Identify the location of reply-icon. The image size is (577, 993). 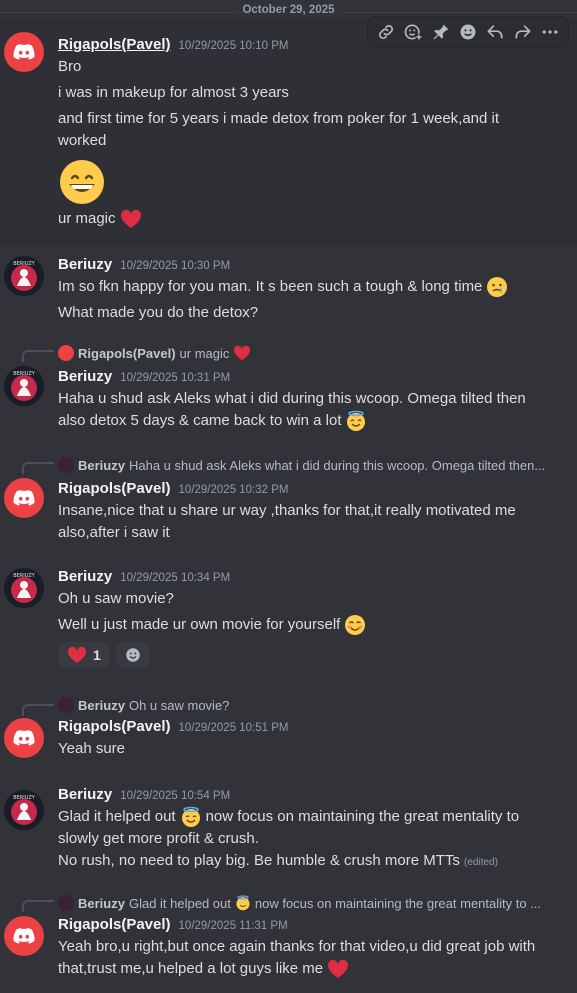
(495, 32).